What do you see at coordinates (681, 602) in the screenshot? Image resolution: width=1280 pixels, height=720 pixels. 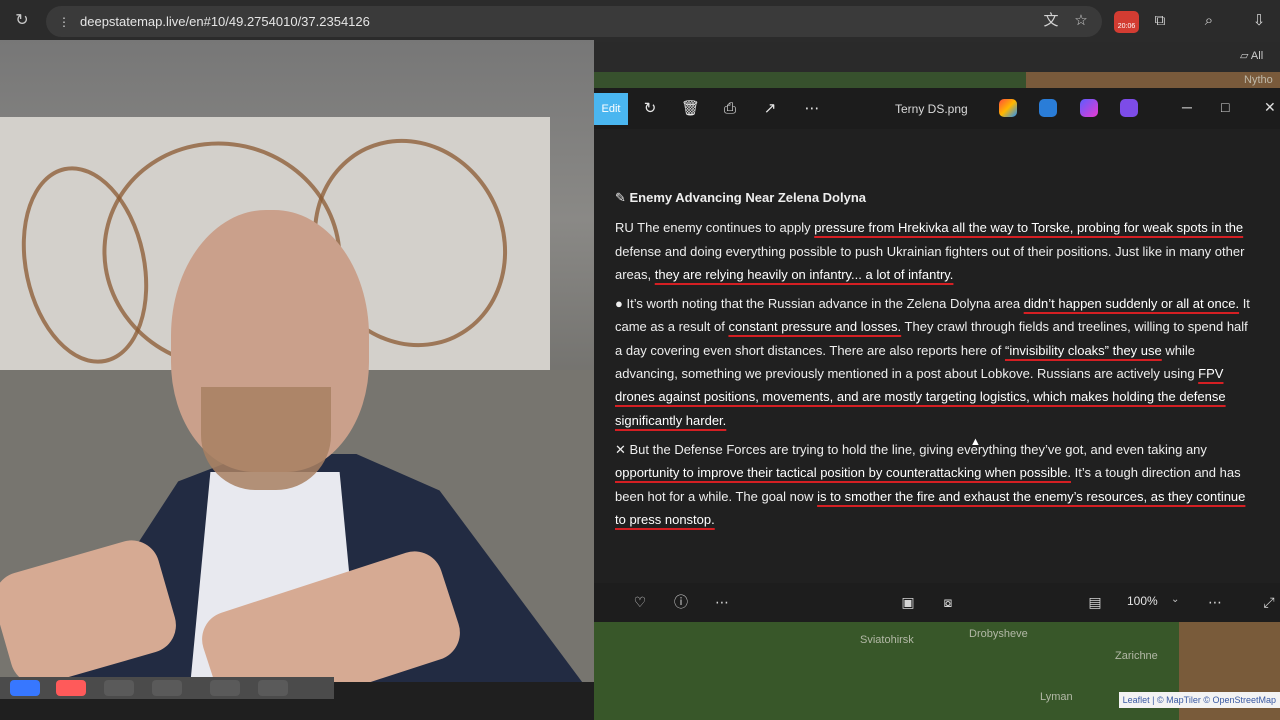 I see `info-icon: ⓘ` at bounding box center [681, 602].